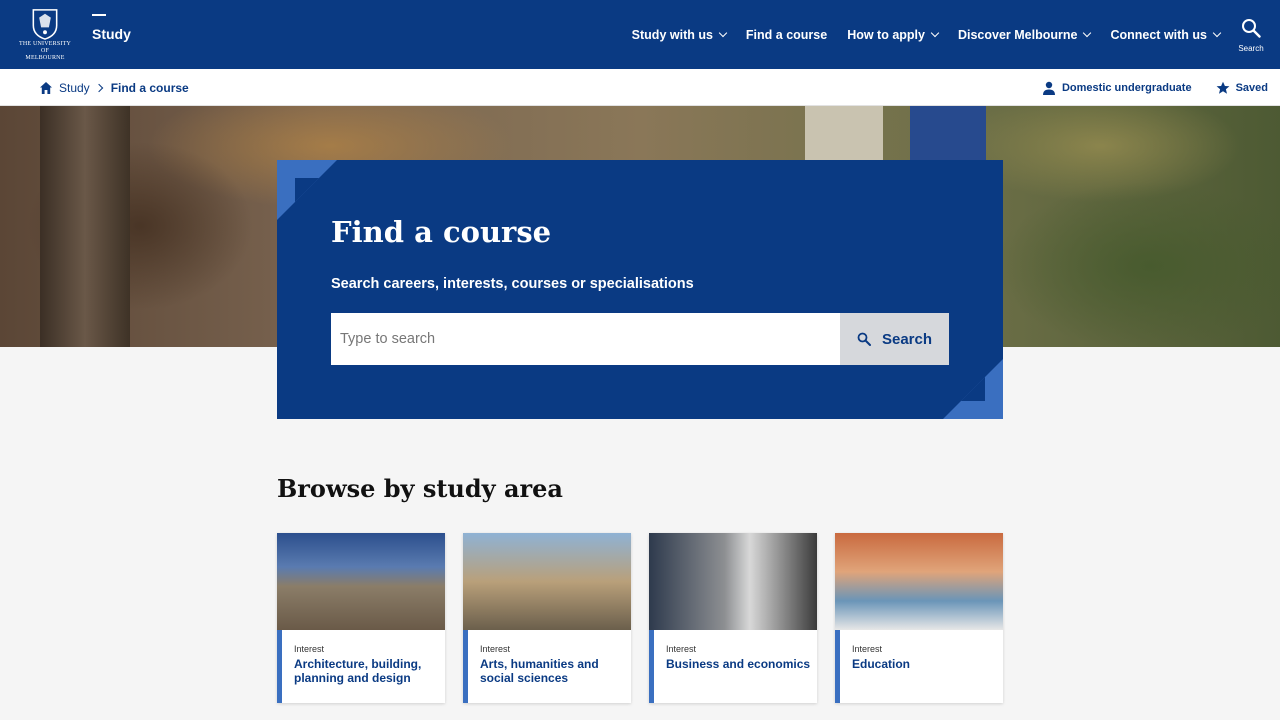  Describe the element at coordinates (1158, 34) in the screenshot. I see `nav-label: Connect with us` at that location.